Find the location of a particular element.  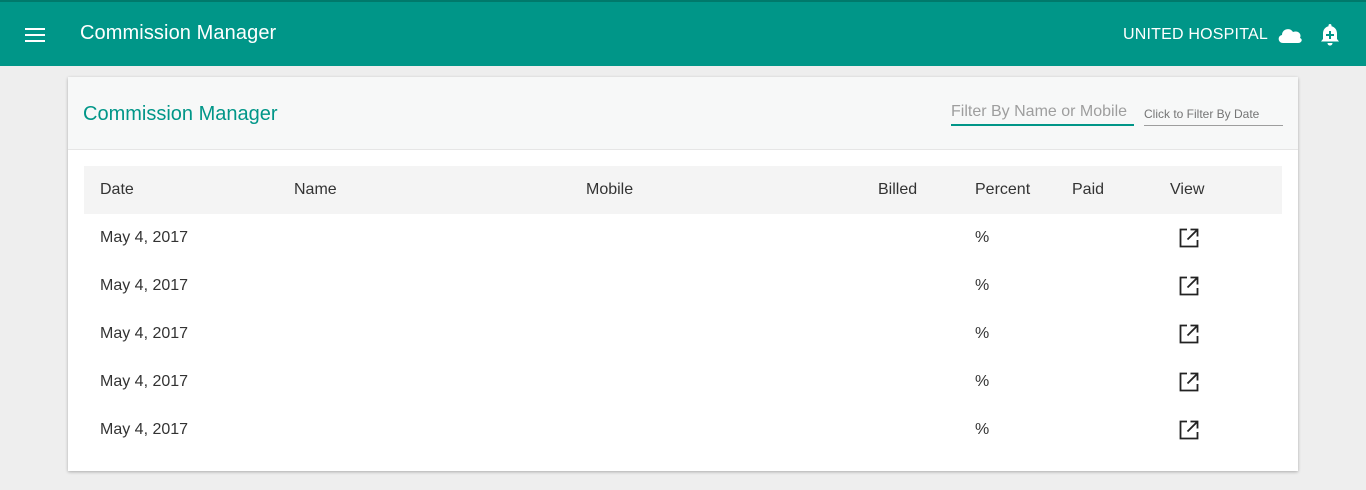

app-title: Commission Manager is located at coordinates (178, 33).